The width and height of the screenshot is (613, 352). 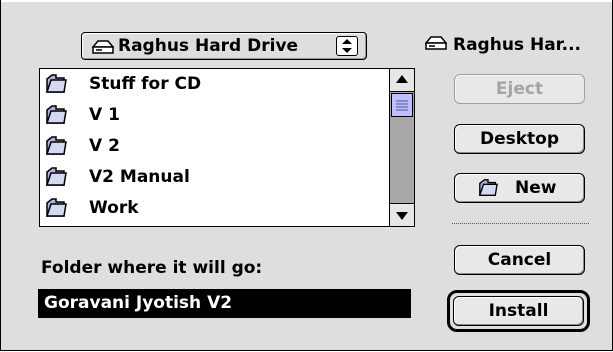 I want to click on scroll-up-button, so click(x=402, y=80).